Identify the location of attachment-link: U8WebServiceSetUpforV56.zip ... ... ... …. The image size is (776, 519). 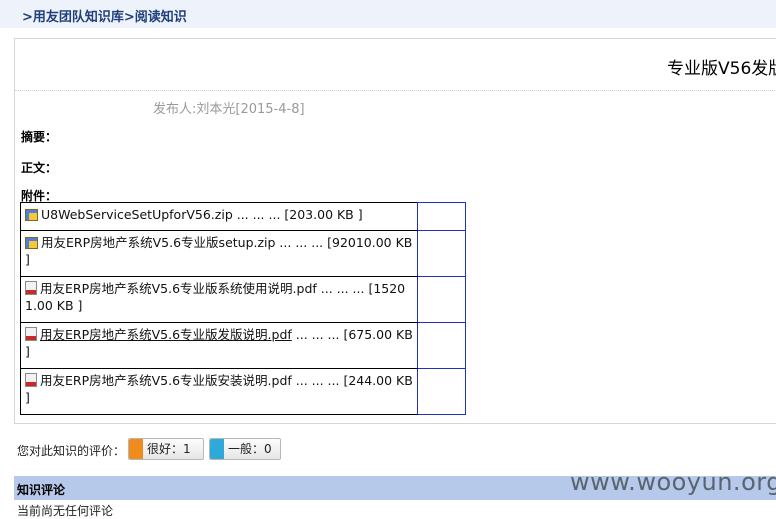
(202, 214).